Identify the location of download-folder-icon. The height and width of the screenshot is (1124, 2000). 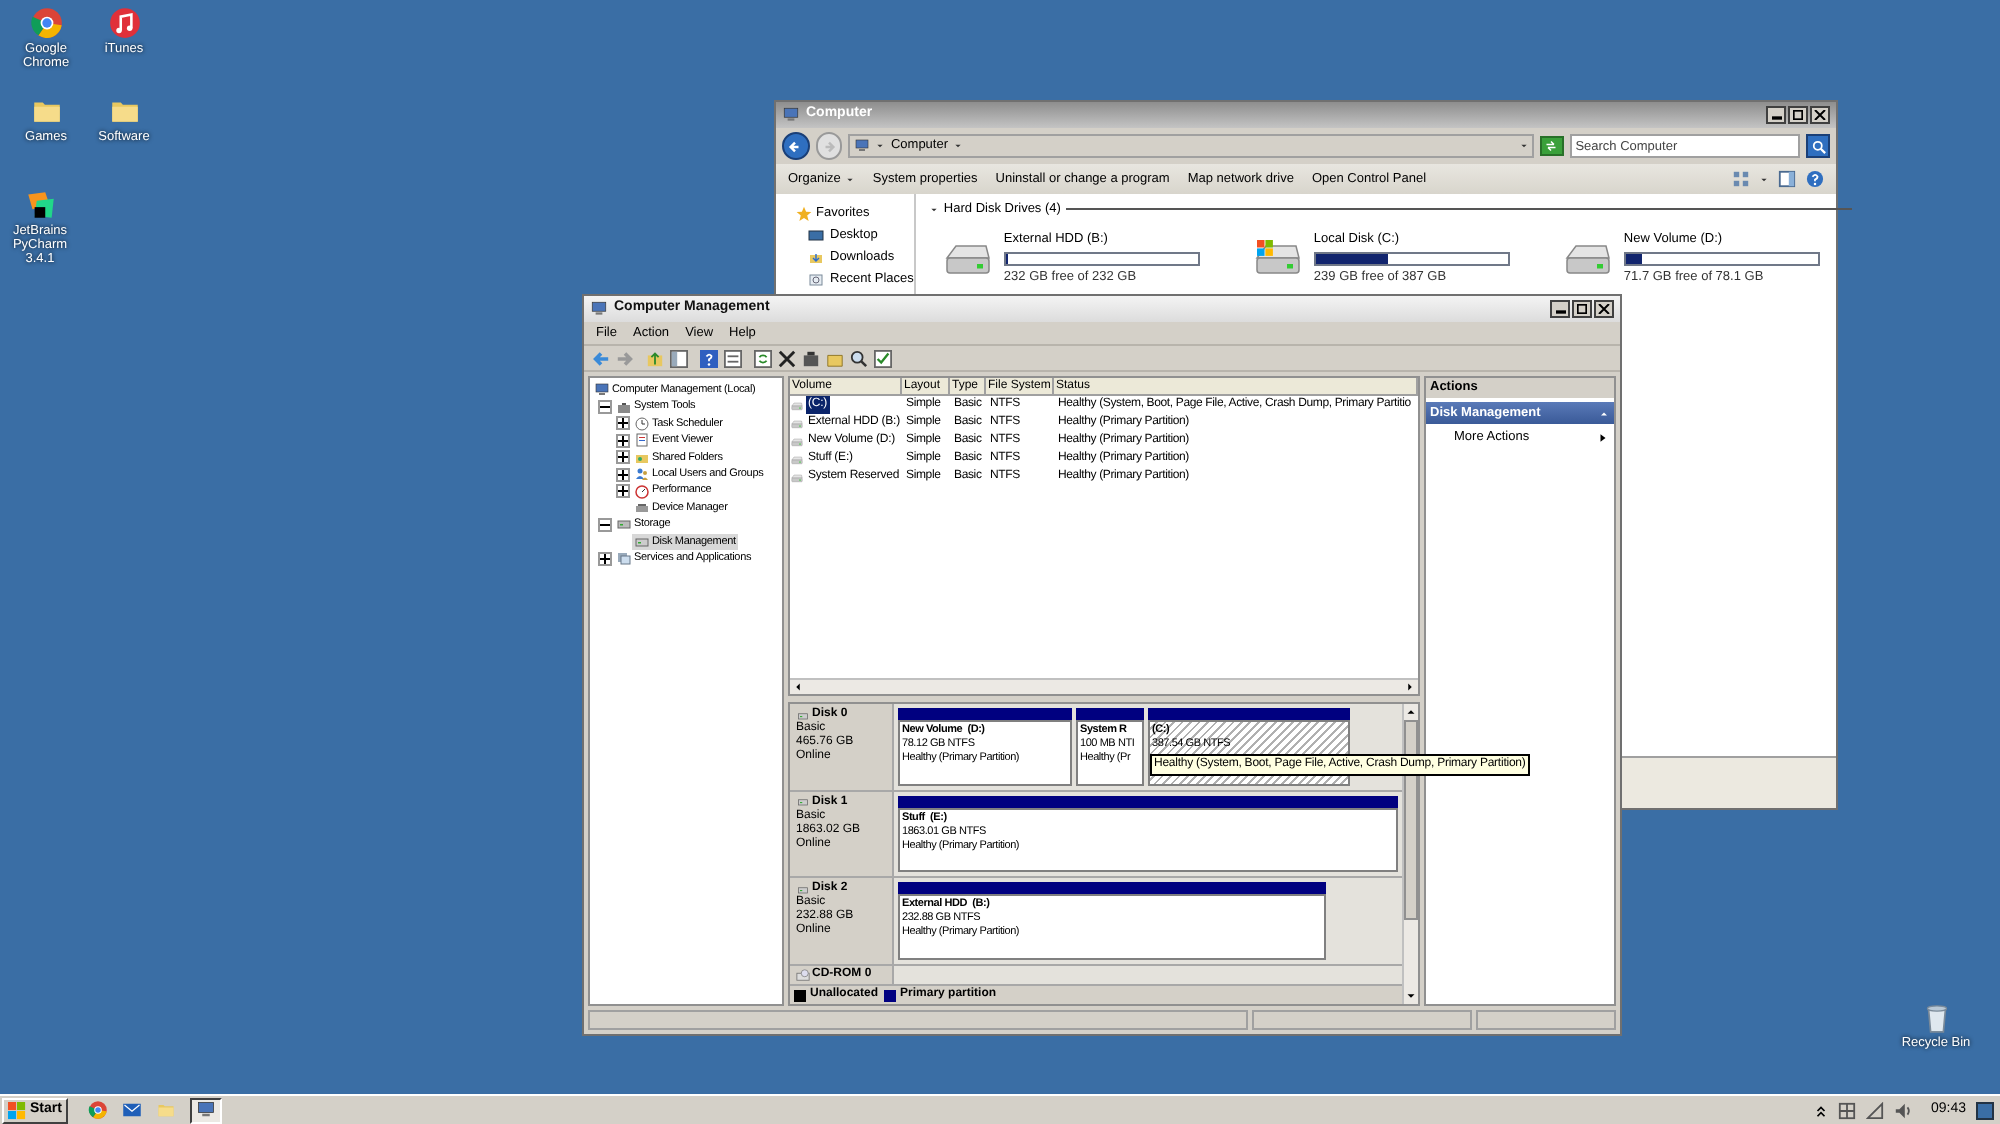
(816, 257).